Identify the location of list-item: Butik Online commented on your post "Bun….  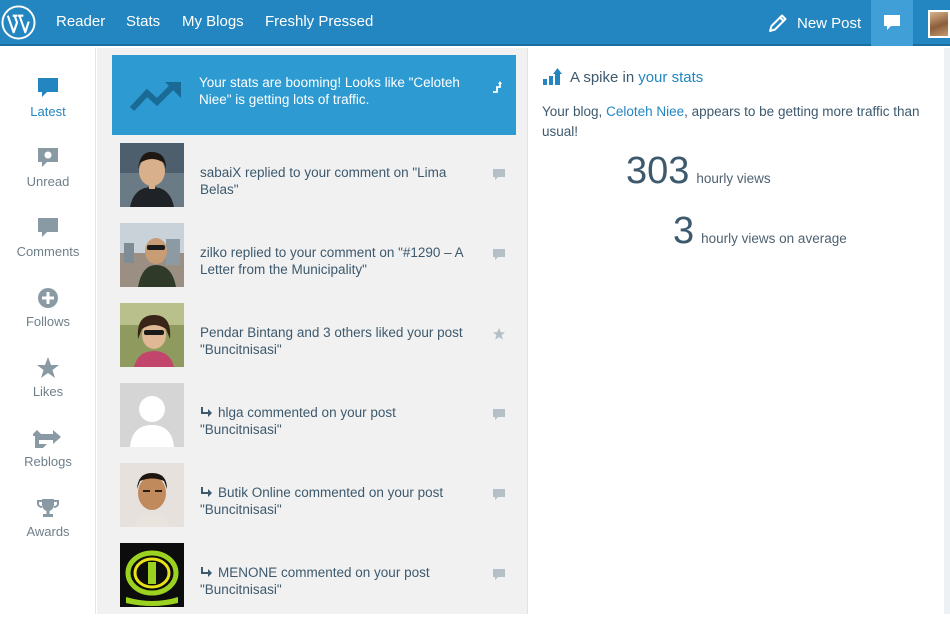
(313, 503).